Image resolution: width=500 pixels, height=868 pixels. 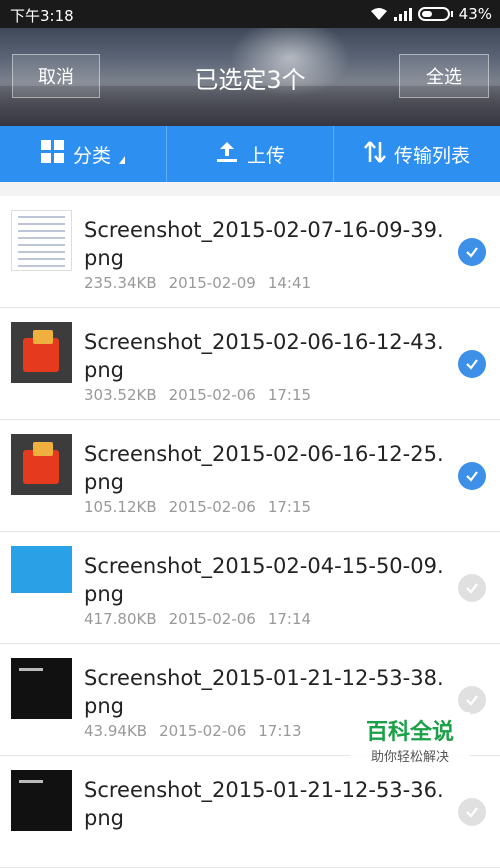 What do you see at coordinates (444, 76) in the screenshot?
I see `select-all-button: 全选` at bounding box center [444, 76].